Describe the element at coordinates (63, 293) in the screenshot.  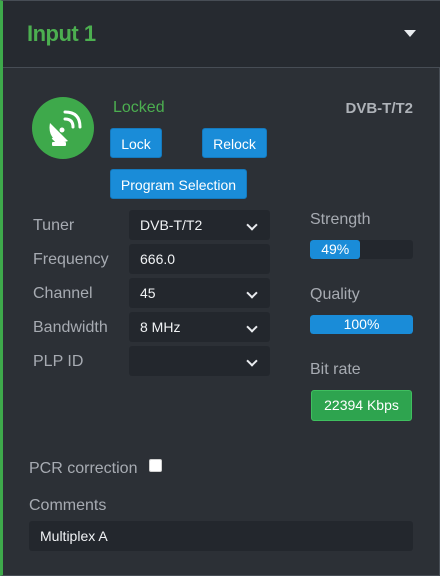
I see `channel-label: Channel` at that location.